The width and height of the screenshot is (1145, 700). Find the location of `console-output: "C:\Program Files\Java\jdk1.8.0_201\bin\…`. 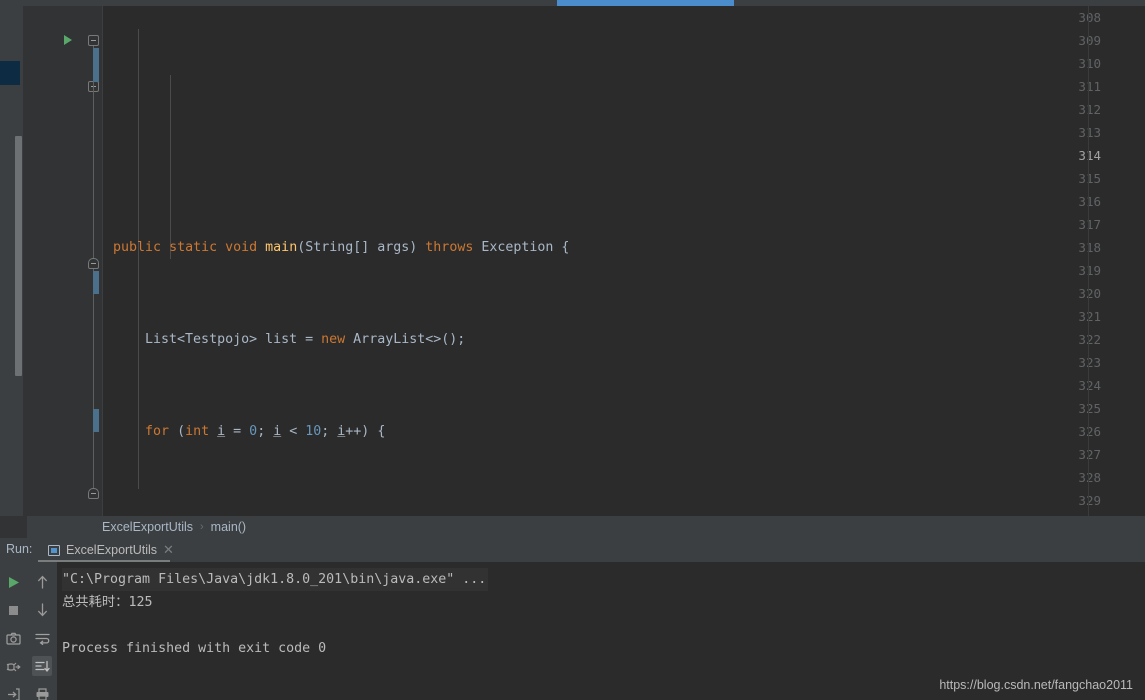

console-output: "C:\Program Files\Java\jdk1.8.0_201\bin\… is located at coordinates (602, 614).